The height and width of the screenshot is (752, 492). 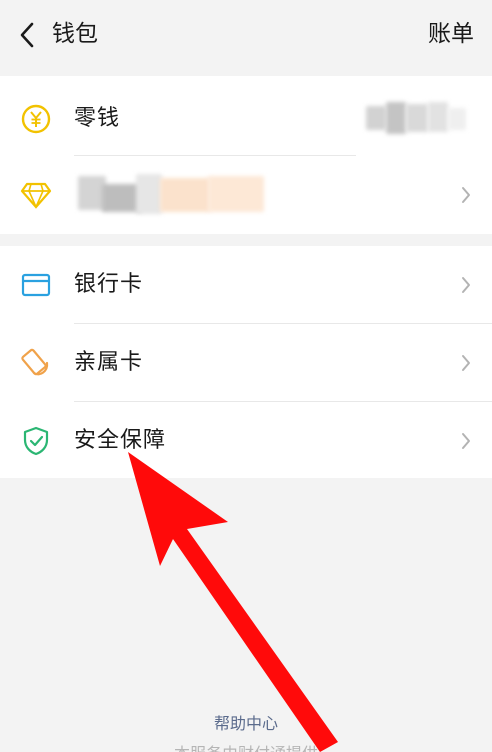 What do you see at coordinates (109, 284) in the screenshot?
I see `service-label: 银行卡` at bounding box center [109, 284].